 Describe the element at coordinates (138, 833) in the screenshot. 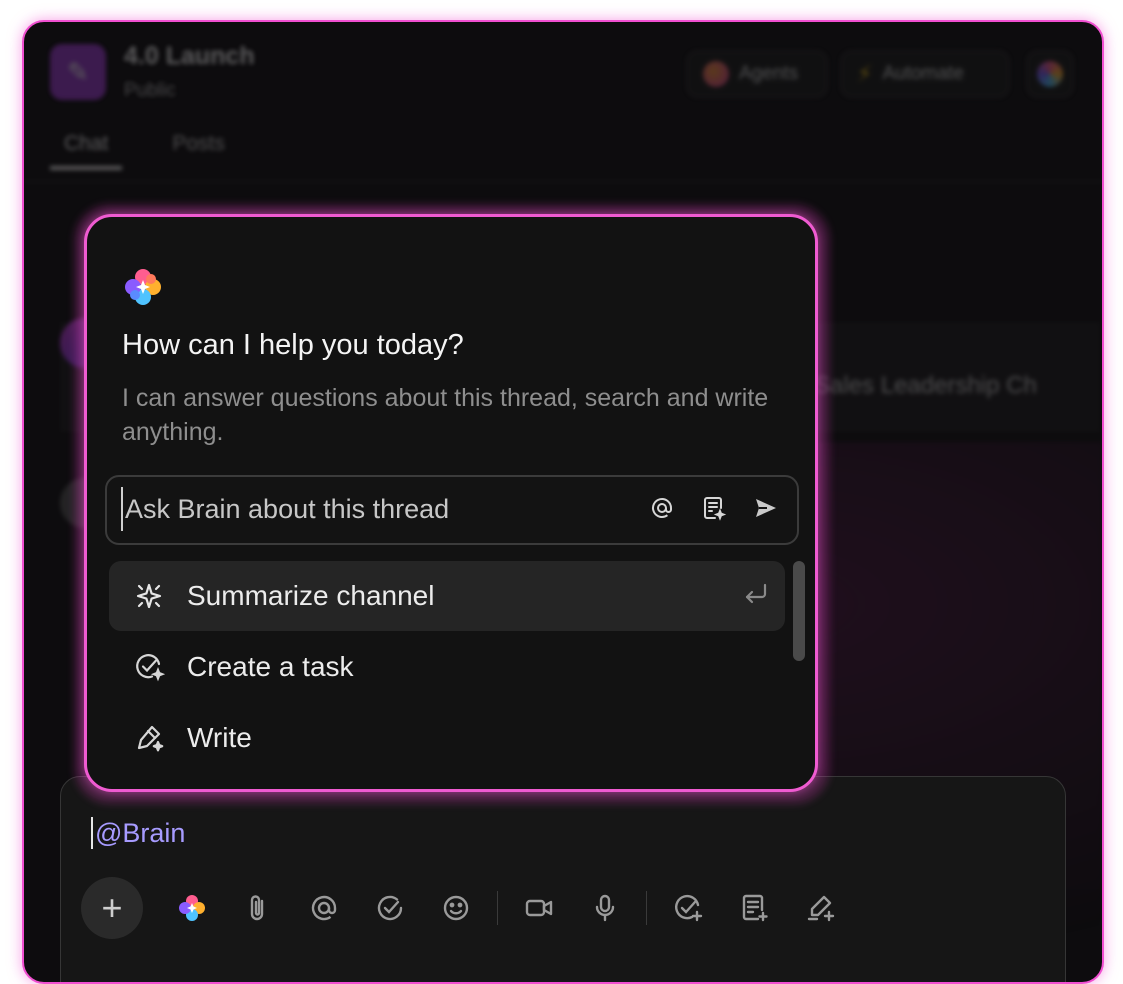

I see `composer-text: @Brain` at that location.